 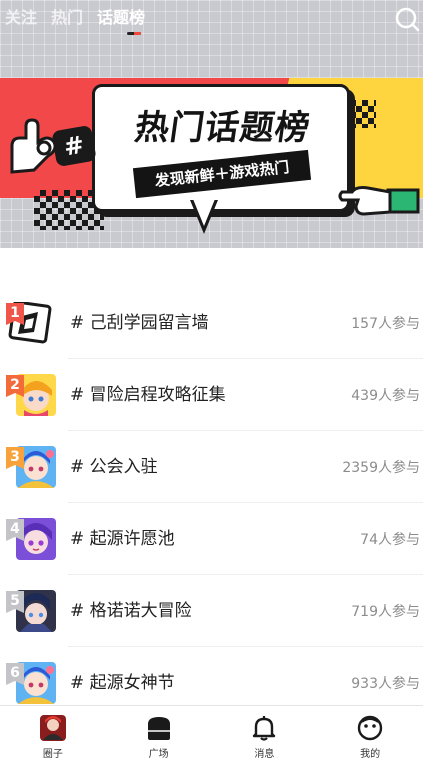 What do you see at coordinates (131, 611) in the screenshot?
I see `topic-name: # 格诺诺大冒险` at bounding box center [131, 611].